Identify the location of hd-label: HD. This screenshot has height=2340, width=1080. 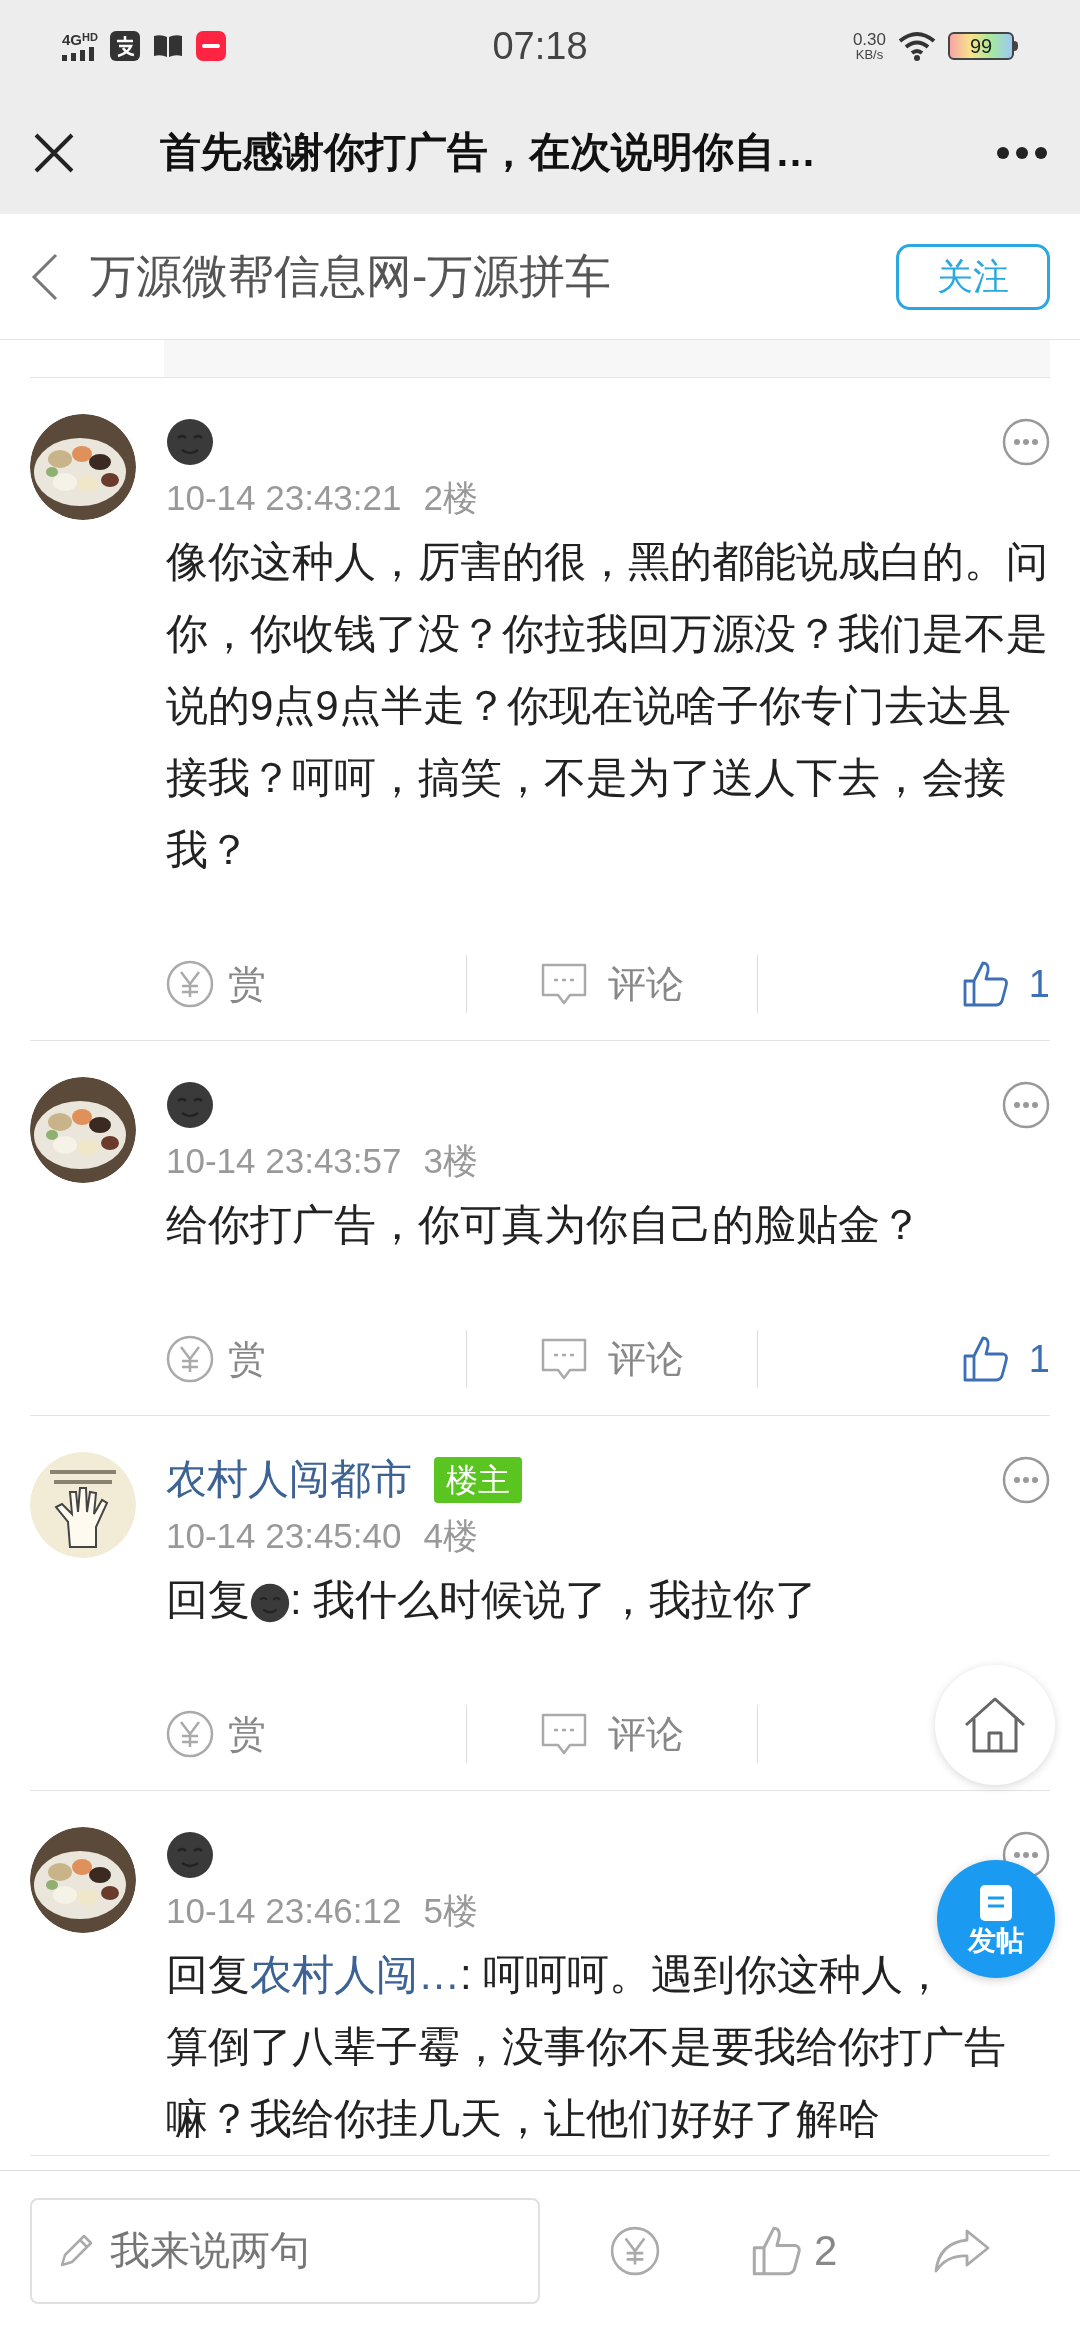
(90, 37).